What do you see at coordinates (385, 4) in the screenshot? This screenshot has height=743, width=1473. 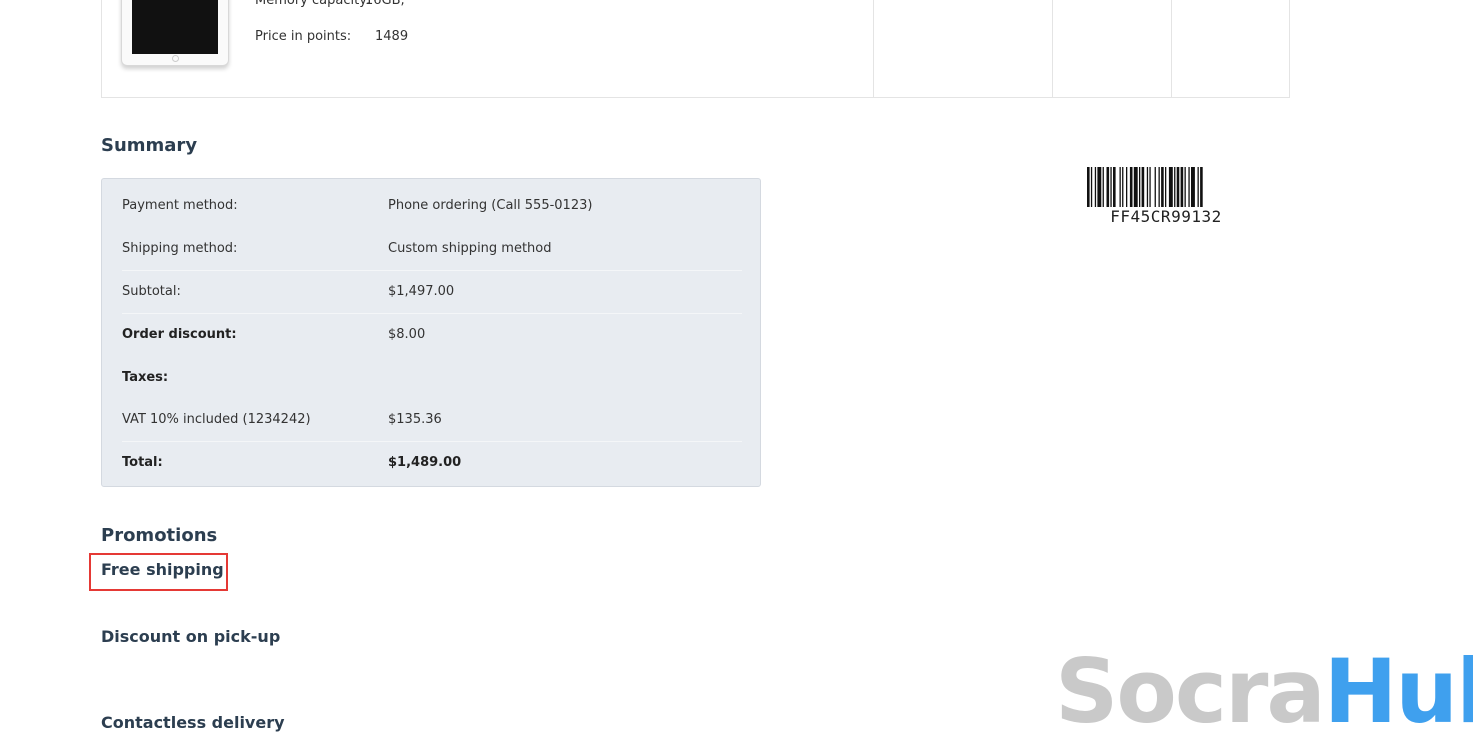 I see `memory-capacity-value: 16GB,` at bounding box center [385, 4].